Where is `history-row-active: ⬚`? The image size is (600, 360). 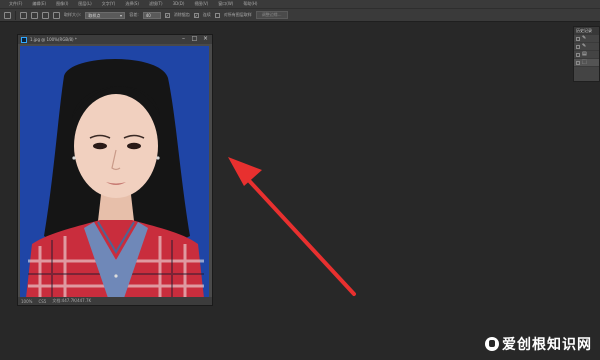 history-row-active: ⬚ is located at coordinates (586, 63).